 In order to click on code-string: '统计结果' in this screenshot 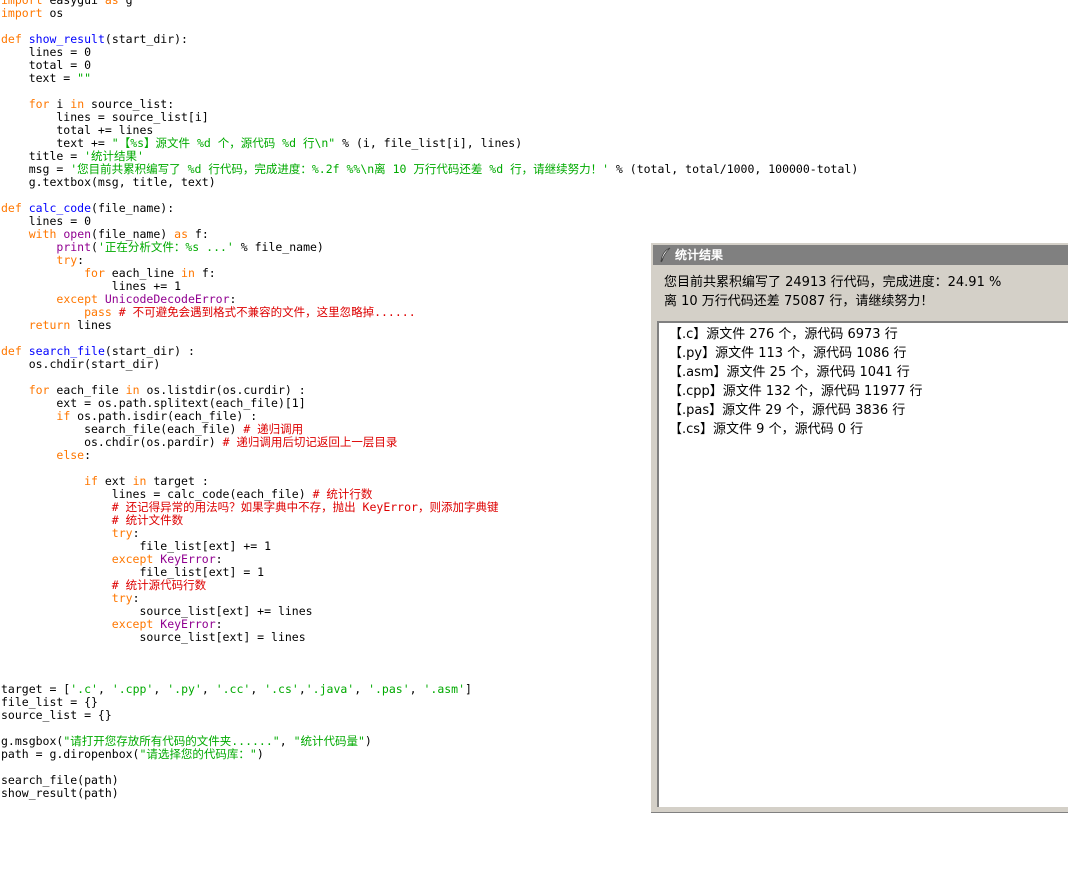, I will do `click(114, 156)`.